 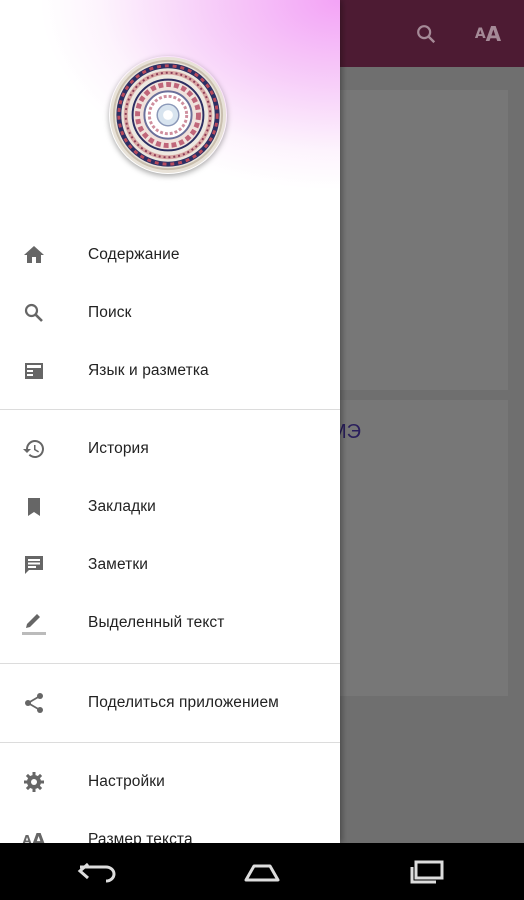 I want to click on highlight-pen-icon, so click(x=34, y=623).